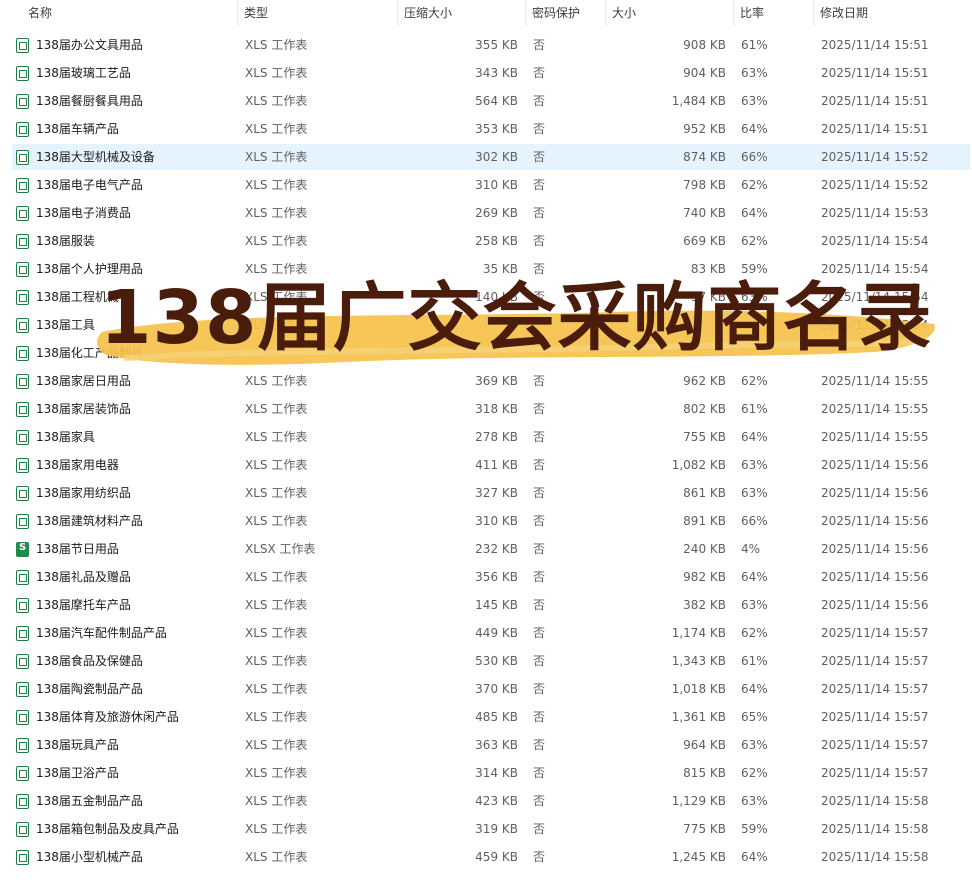 This screenshot has width=972, height=888. I want to click on file-size: 861 KB, so click(704, 493).